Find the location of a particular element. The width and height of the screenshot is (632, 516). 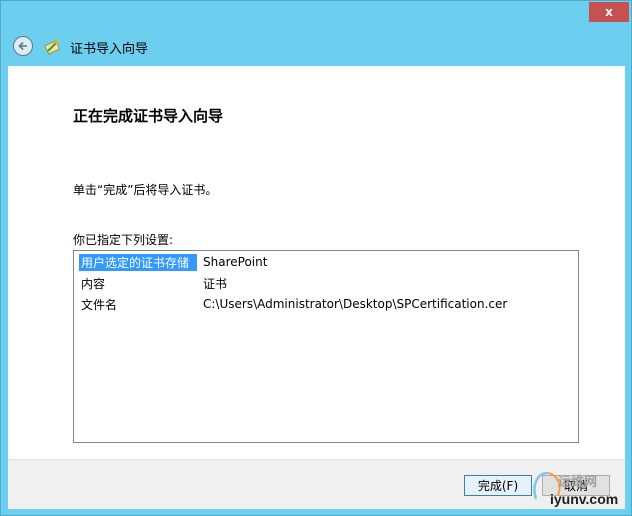

wizard-header: 证书导入向导 is located at coordinates (316, 48).